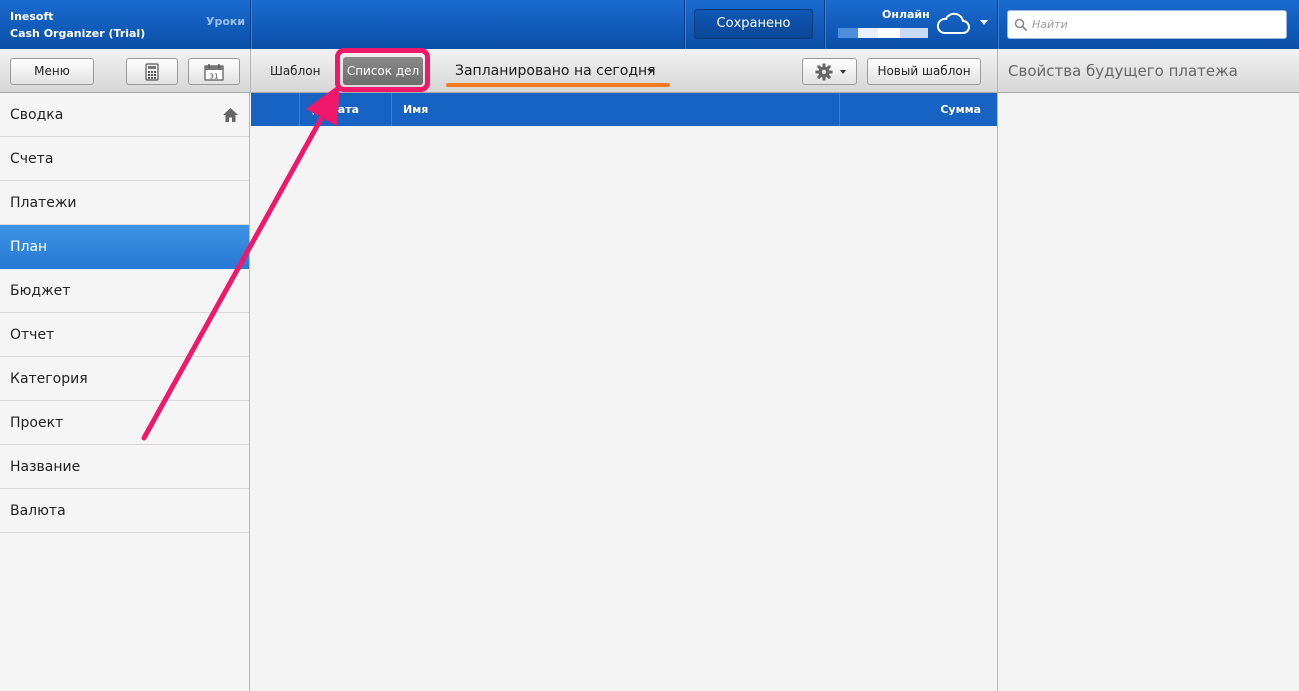 The height and width of the screenshot is (691, 1299). Describe the element at coordinates (78, 33) in the screenshot. I see `brand-product: Cash Organizer (Trial)` at that location.